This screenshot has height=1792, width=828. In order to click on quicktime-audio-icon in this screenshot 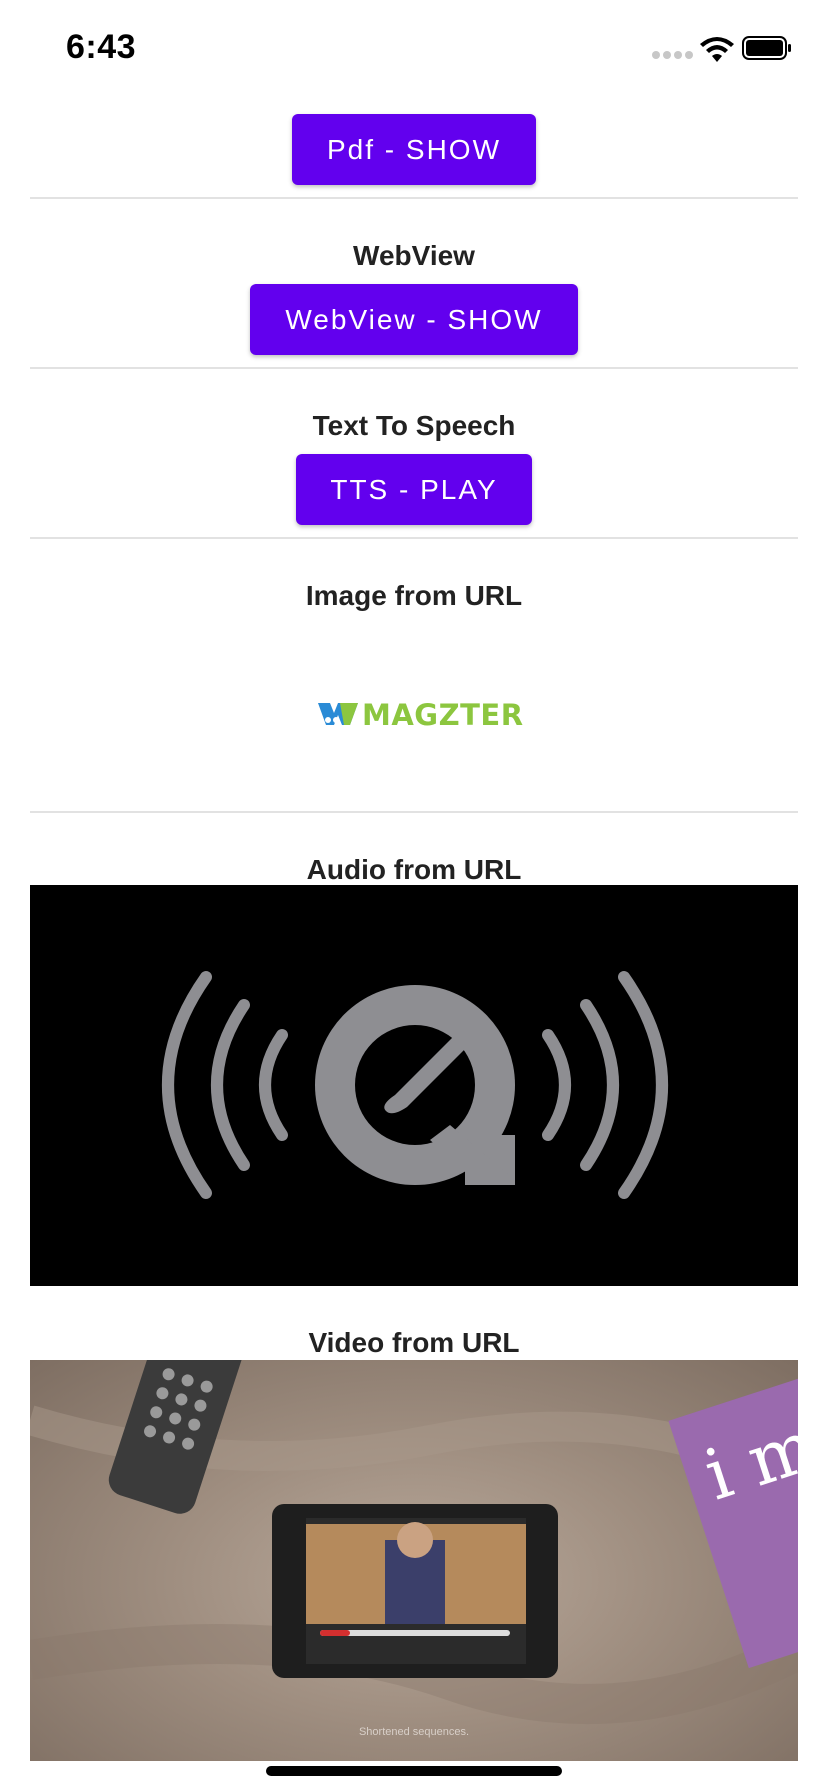, I will do `click(415, 1085)`.